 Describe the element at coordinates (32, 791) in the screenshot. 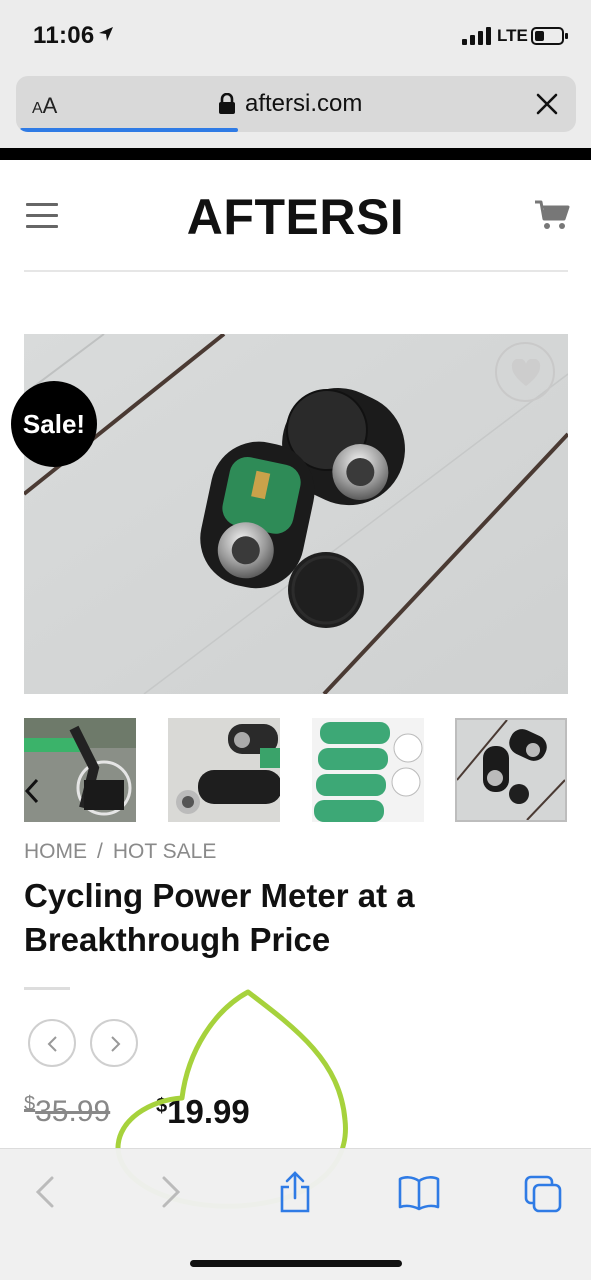

I see `thumbnails-prev-icon` at that location.